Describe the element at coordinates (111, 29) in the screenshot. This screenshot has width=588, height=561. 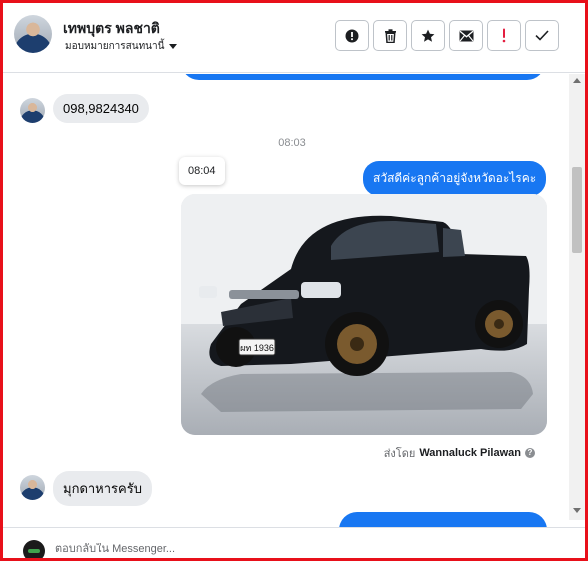
I see `contact-name: เทพบุตร พลชาติ` at that location.